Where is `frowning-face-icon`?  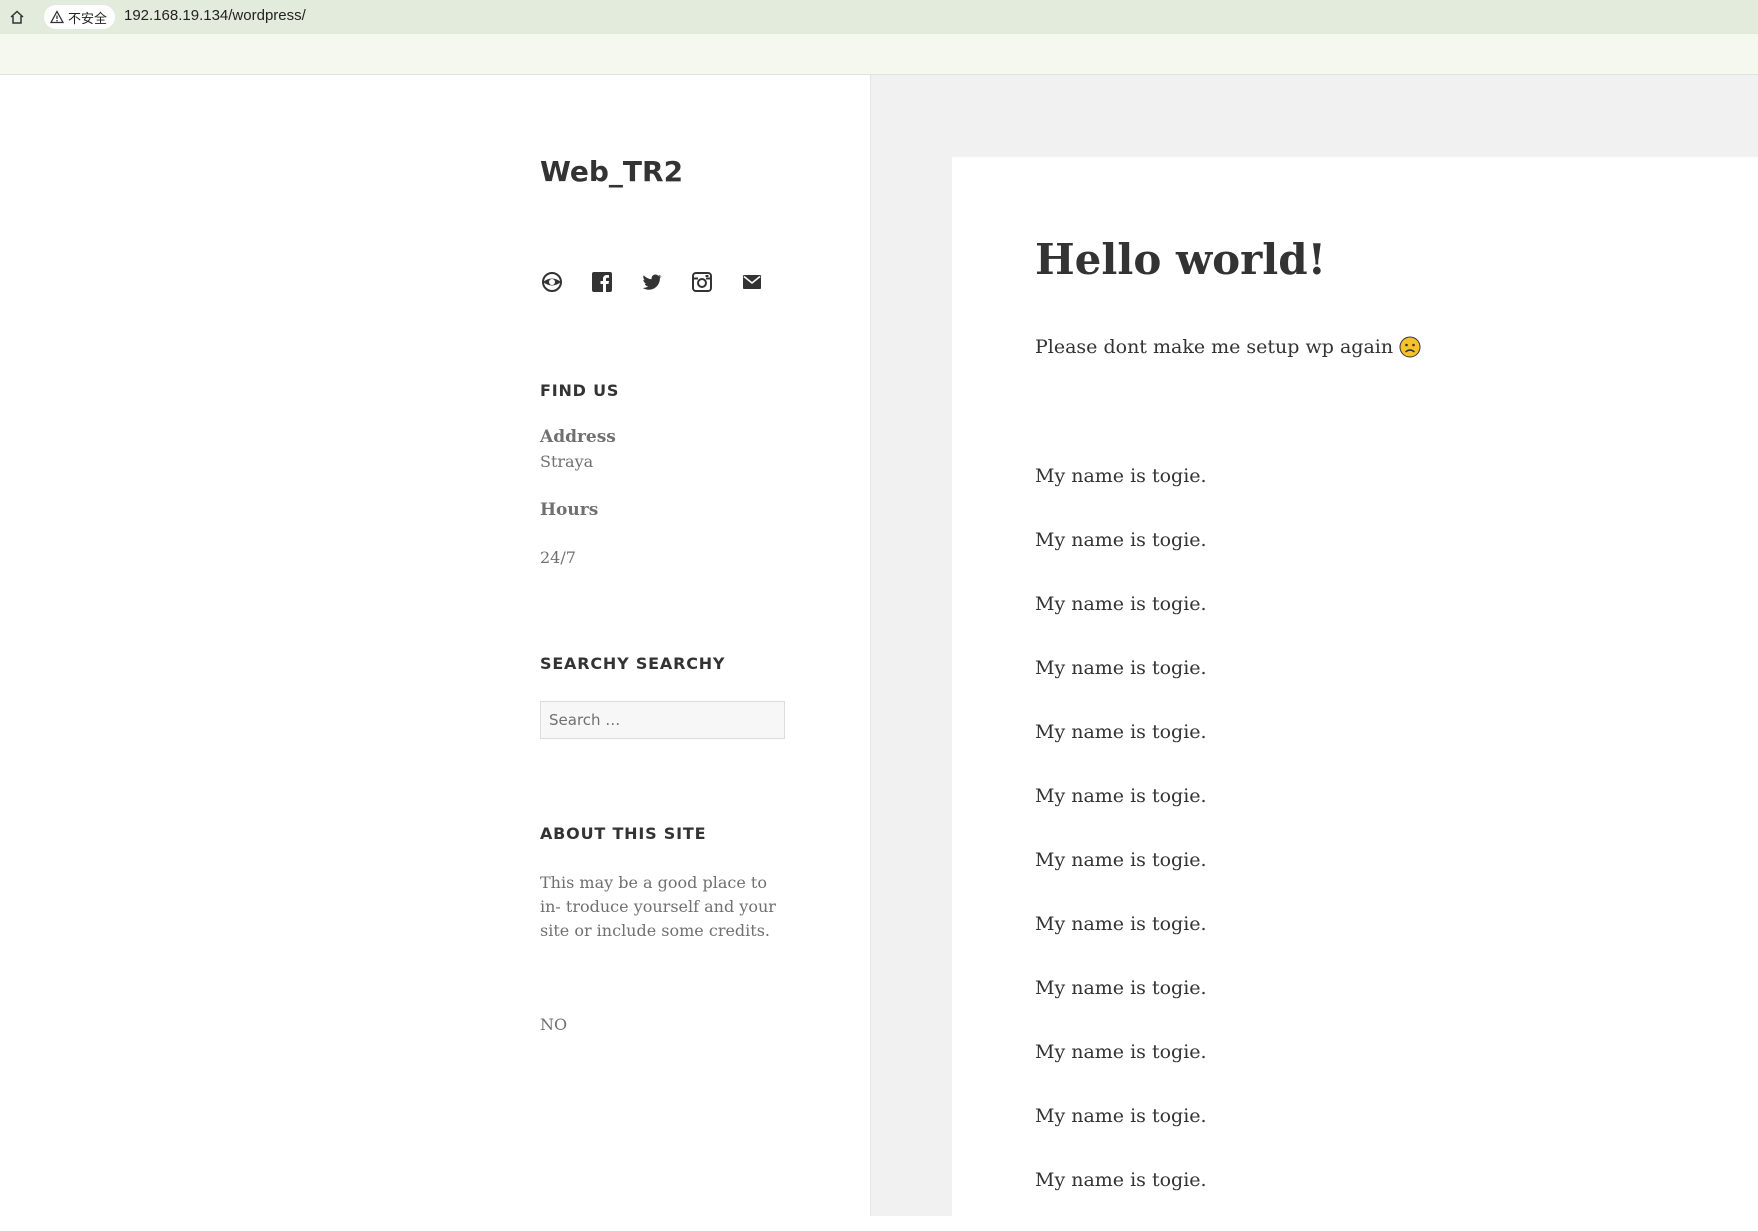 frowning-face-icon is located at coordinates (1410, 347).